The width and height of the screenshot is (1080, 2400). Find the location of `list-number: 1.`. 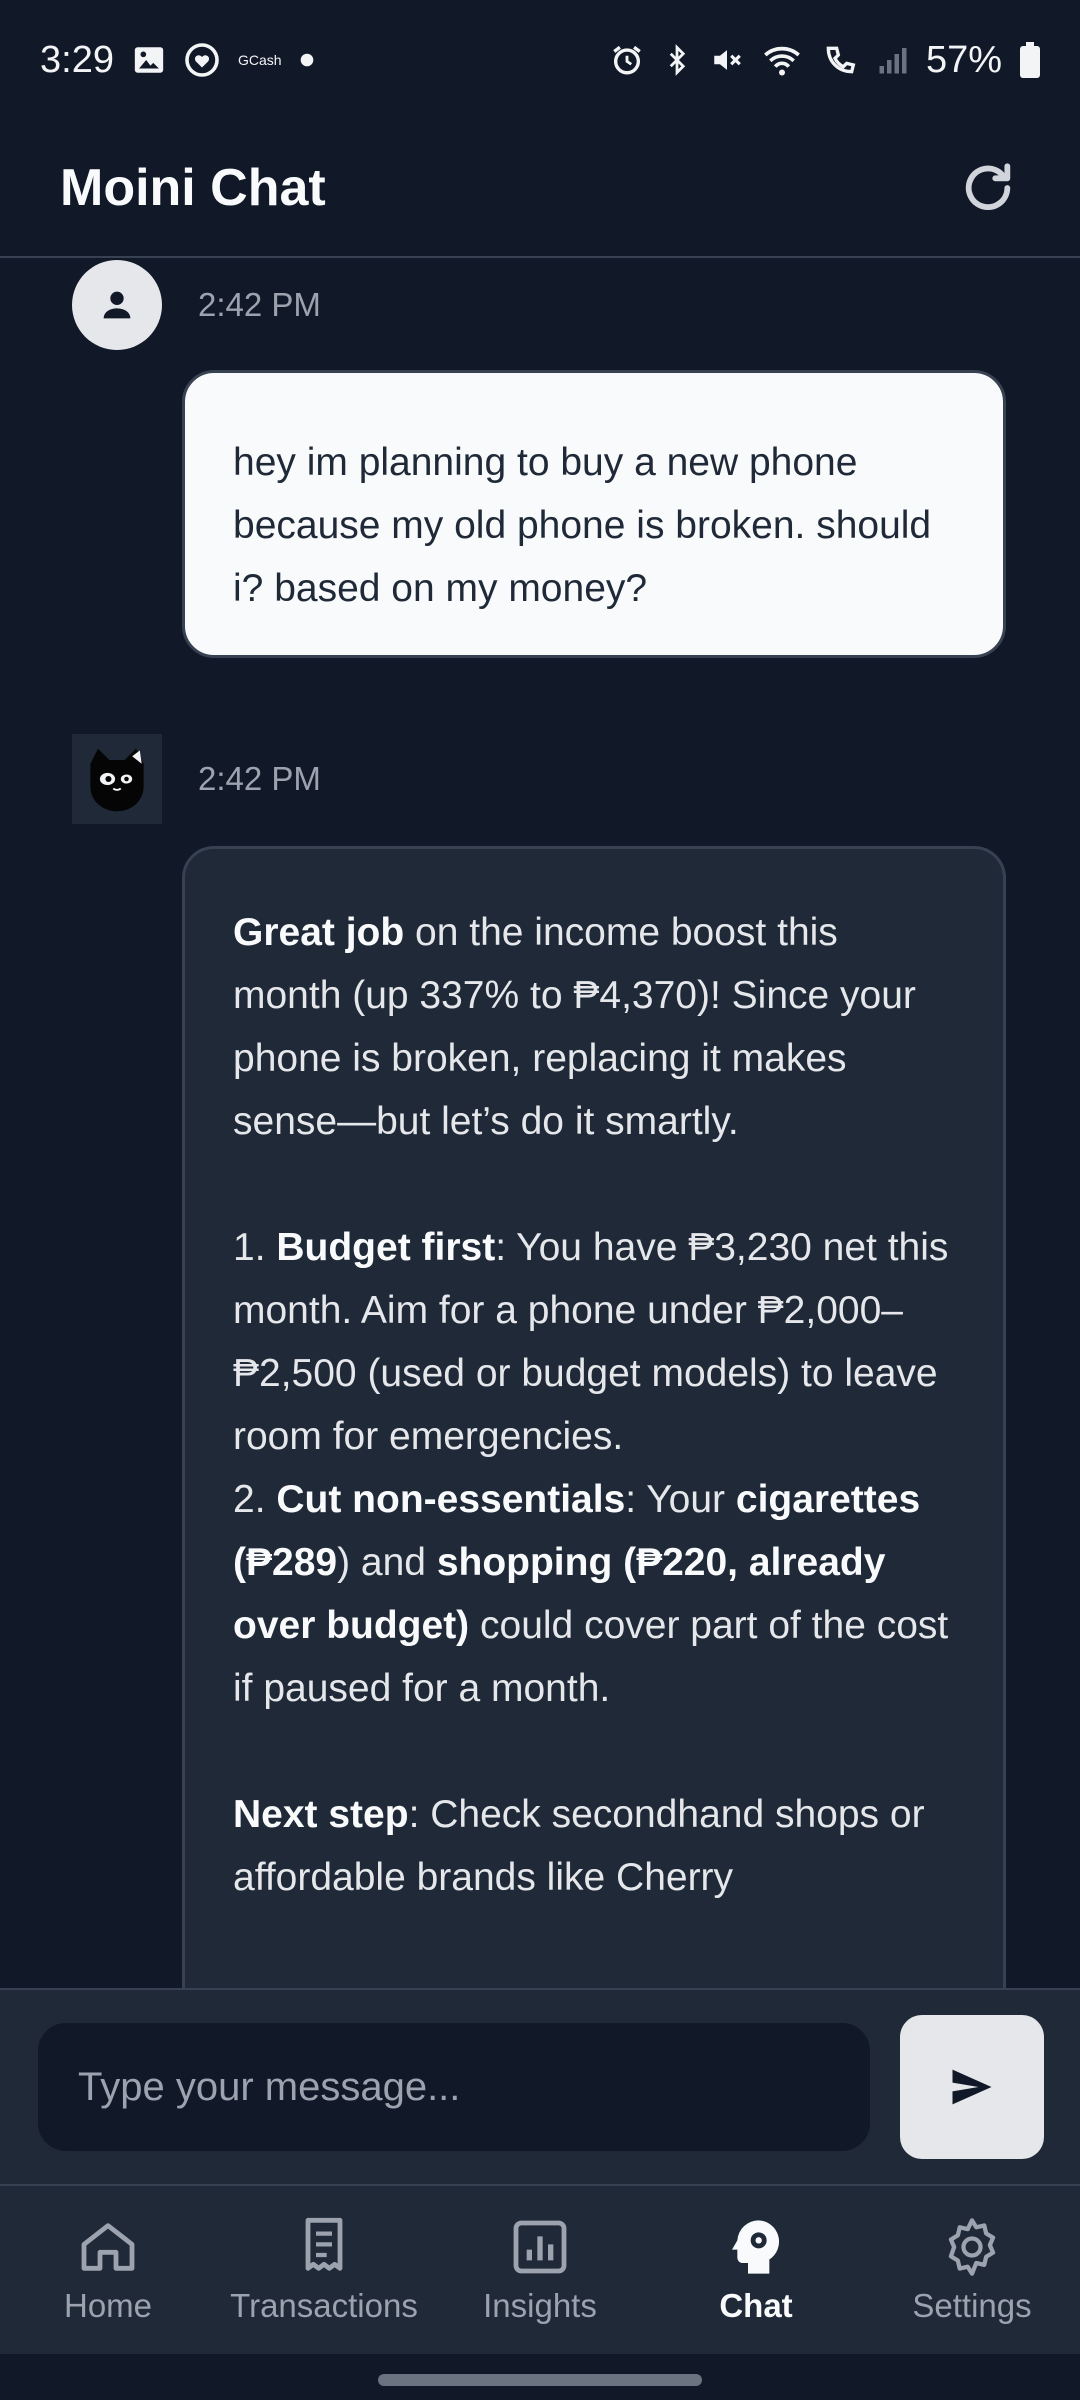

list-number: 1. is located at coordinates (255, 1247).